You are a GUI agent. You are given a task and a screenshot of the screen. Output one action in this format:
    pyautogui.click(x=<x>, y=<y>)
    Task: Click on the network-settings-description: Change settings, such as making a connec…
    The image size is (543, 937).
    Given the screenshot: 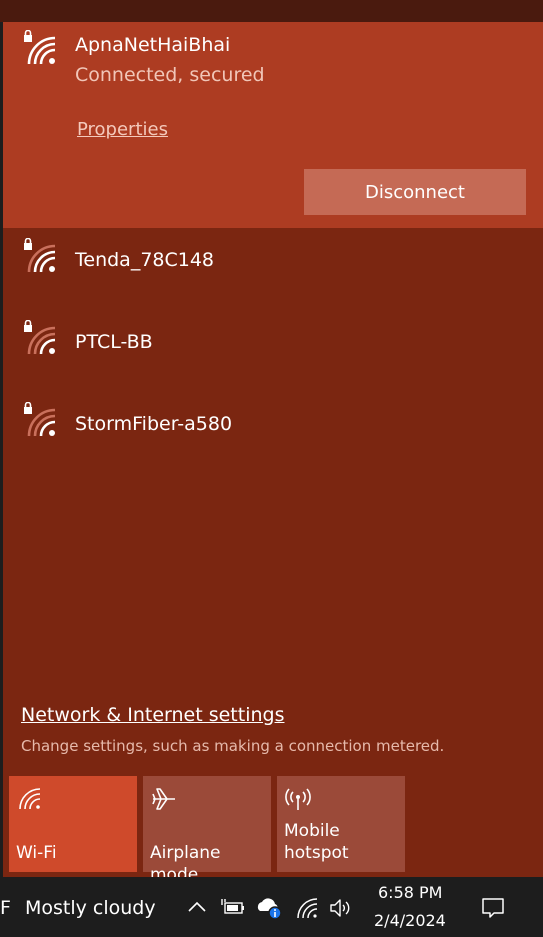 What is the action you would take?
    pyautogui.click(x=233, y=746)
    